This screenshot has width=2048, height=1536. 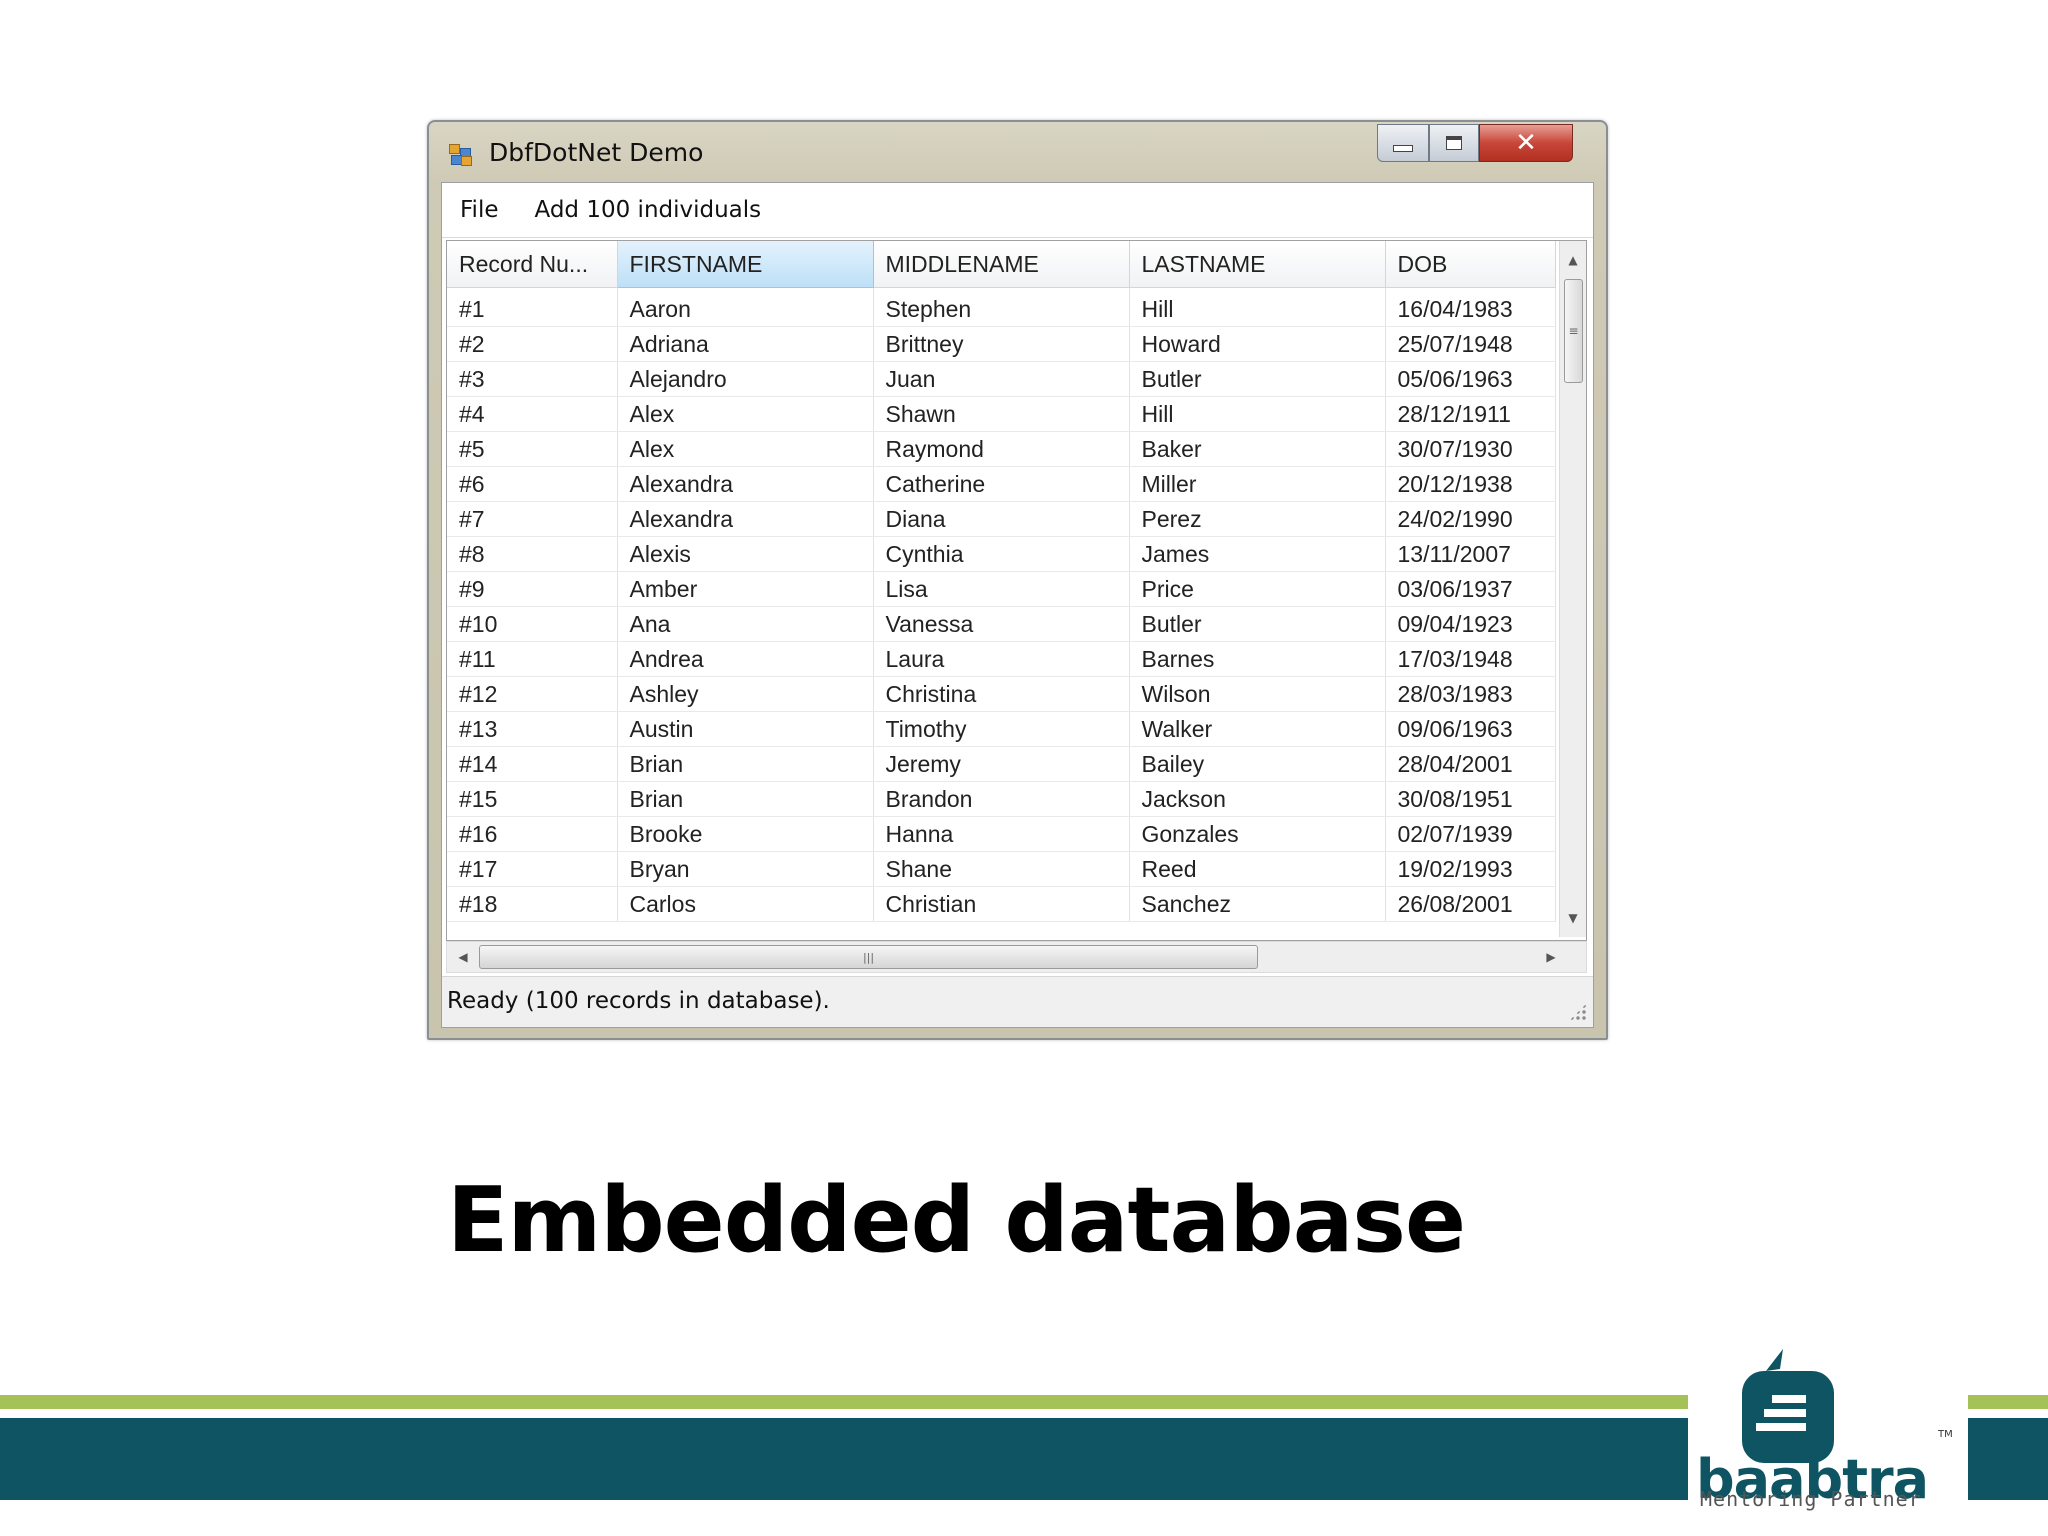 I want to click on table-row: #4 Alex Shawn Hill 28/12/1911, so click(x=1001, y=414).